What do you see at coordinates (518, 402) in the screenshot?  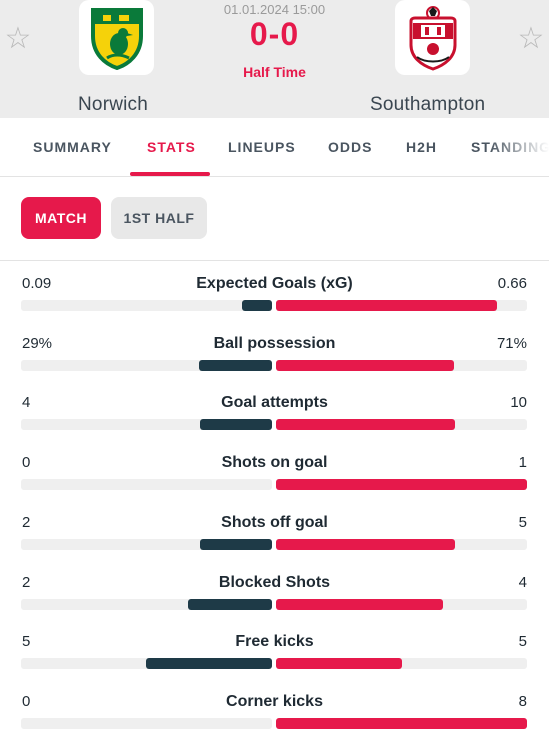 I see `stat-away-value: 10` at bounding box center [518, 402].